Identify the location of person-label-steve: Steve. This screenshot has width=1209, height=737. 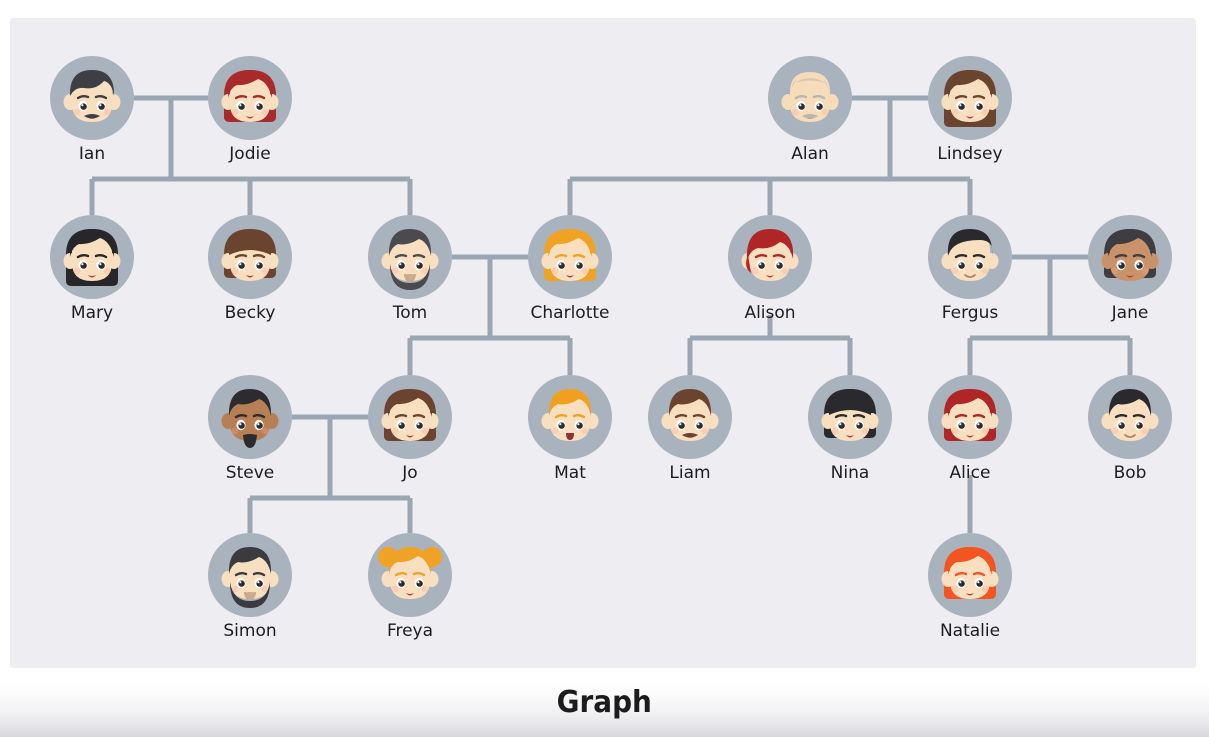
(250, 473).